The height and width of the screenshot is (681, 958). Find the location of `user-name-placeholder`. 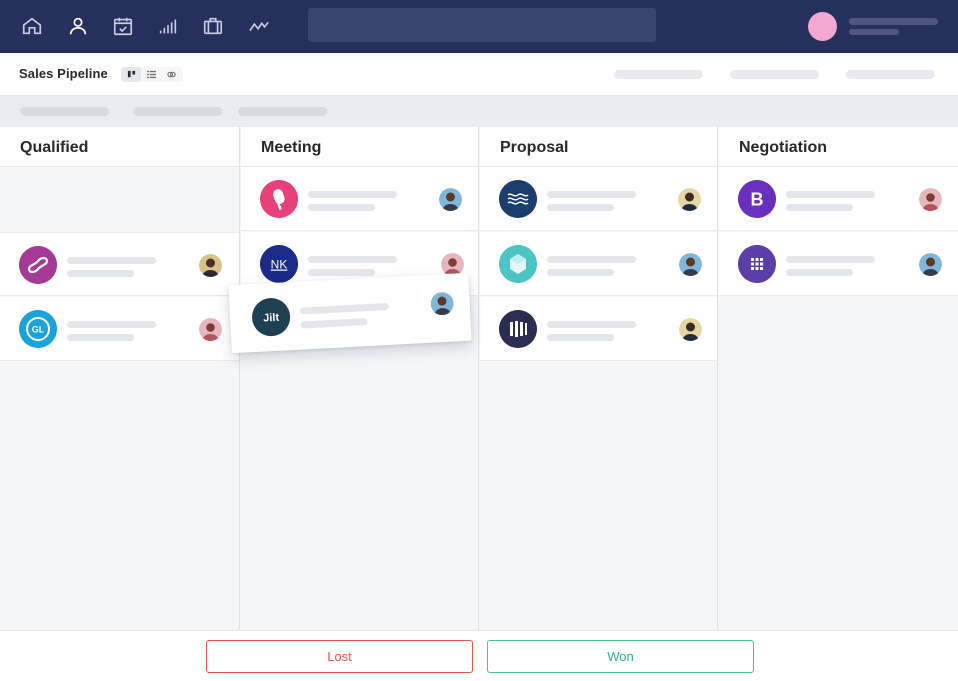

user-name-placeholder is located at coordinates (893, 21).